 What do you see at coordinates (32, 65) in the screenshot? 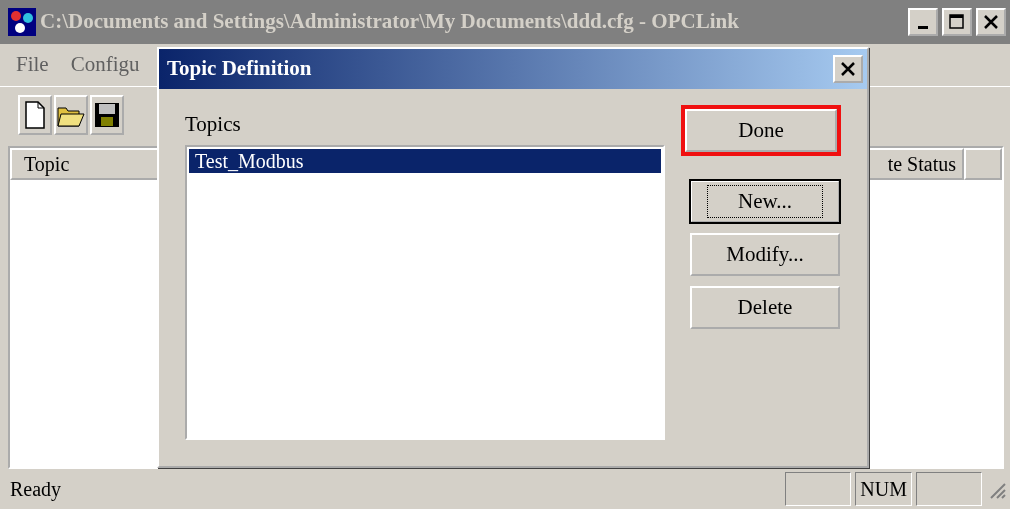
I see `menu-item: File` at bounding box center [32, 65].